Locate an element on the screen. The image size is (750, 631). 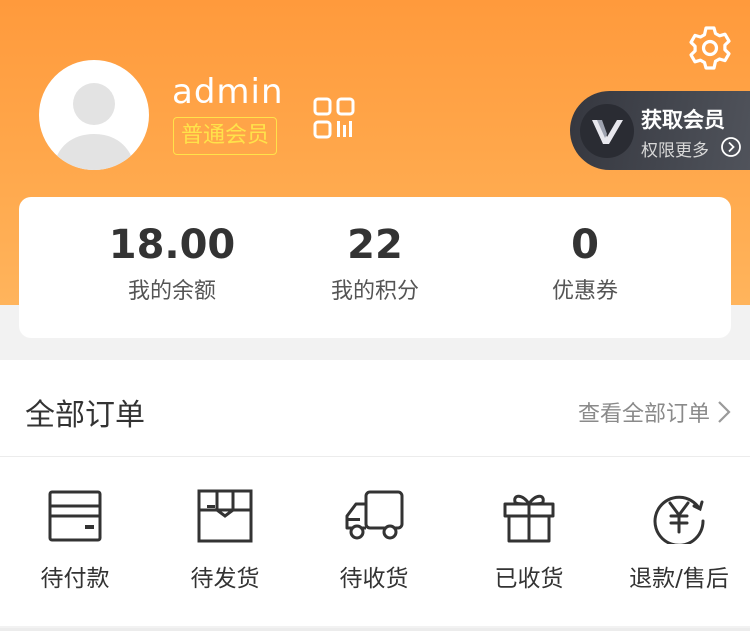
order-pending-shipment: 待发货 is located at coordinates (225, 540).